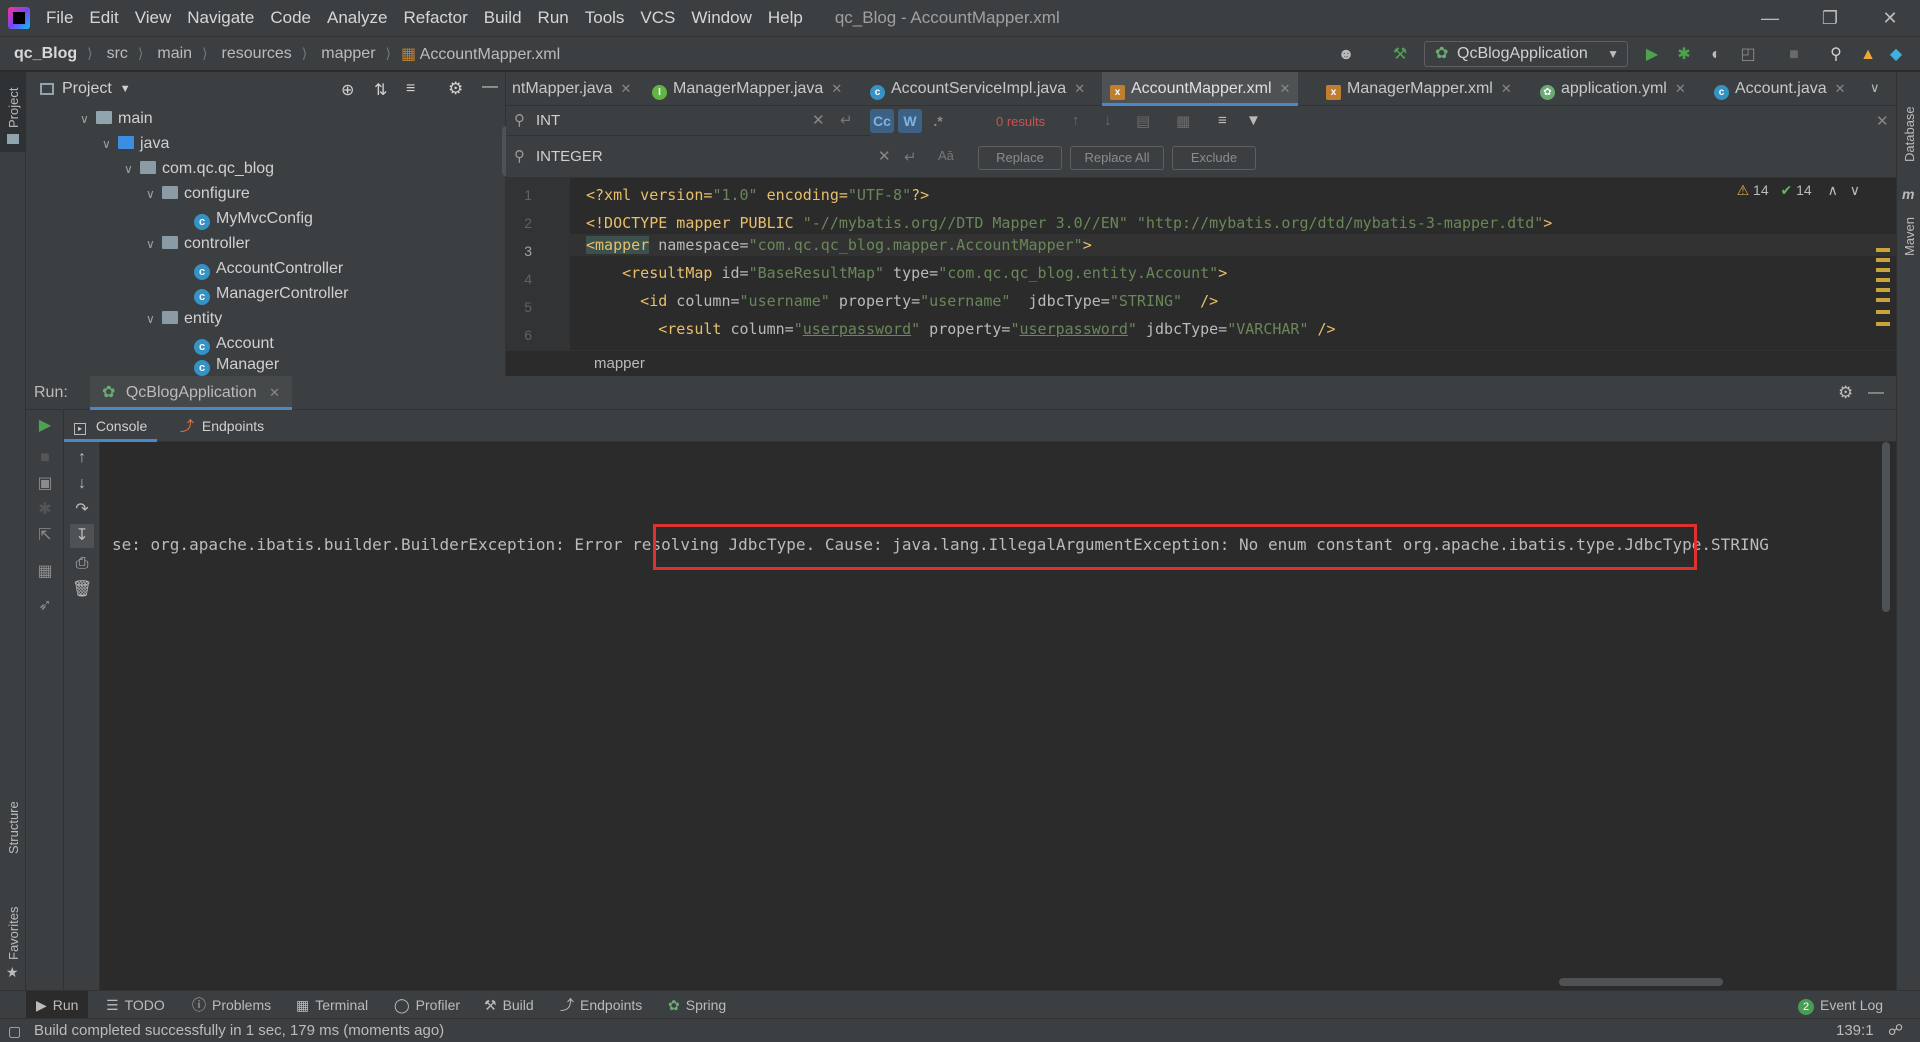 This screenshot has height=1042, width=1920. Describe the element at coordinates (1908, 222) in the screenshot. I see `maven-tool-button: m Maven` at that location.